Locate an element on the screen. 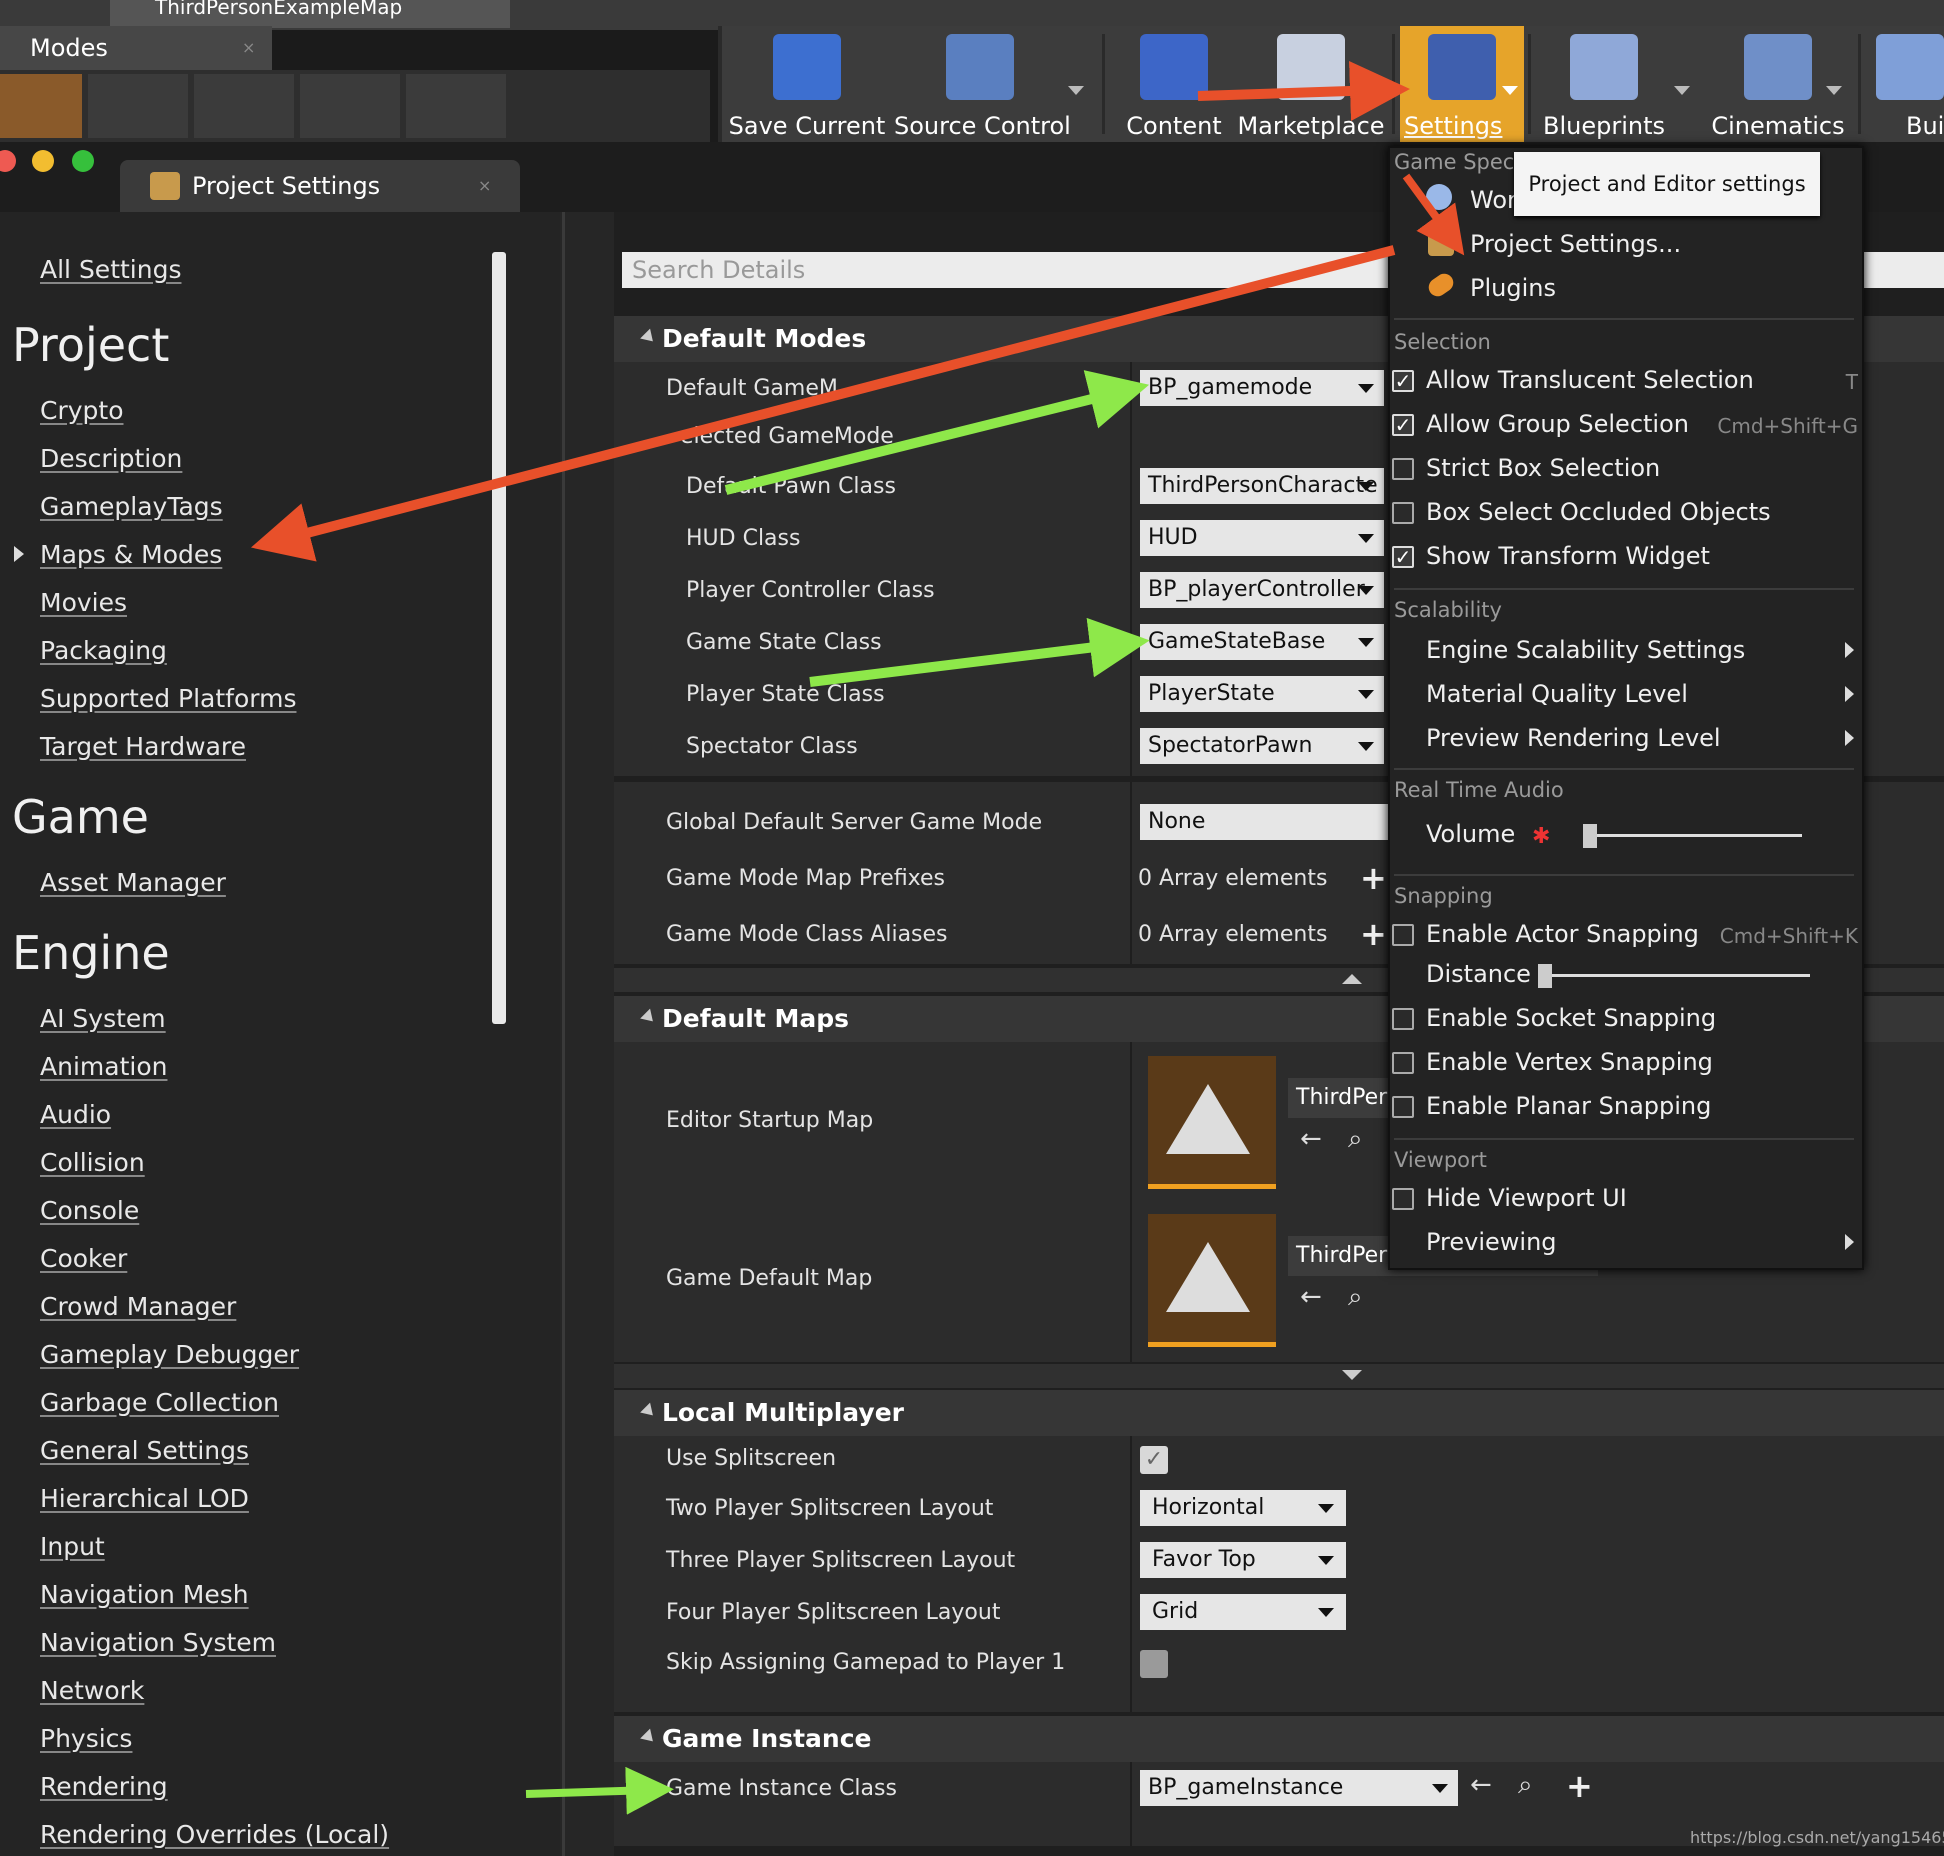 This screenshot has height=1856, width=1944. sidebar-item-animation: Animation is located at coordinates (103, 1066).